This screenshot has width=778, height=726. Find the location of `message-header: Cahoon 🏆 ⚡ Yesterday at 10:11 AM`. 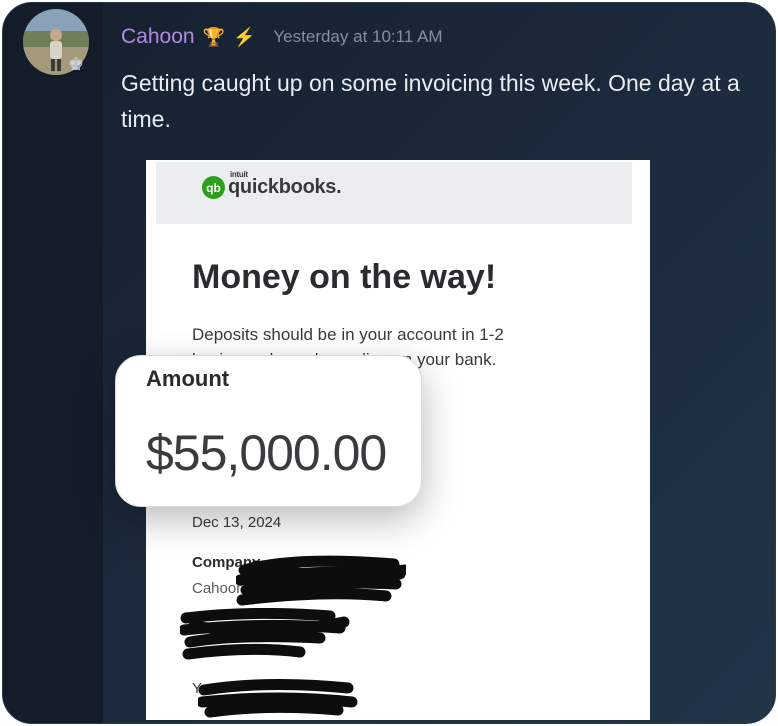

message-header: Cahoon 🏆 ⚡ Yesterday at 10:11 AM is located at coordinates (282, 37).